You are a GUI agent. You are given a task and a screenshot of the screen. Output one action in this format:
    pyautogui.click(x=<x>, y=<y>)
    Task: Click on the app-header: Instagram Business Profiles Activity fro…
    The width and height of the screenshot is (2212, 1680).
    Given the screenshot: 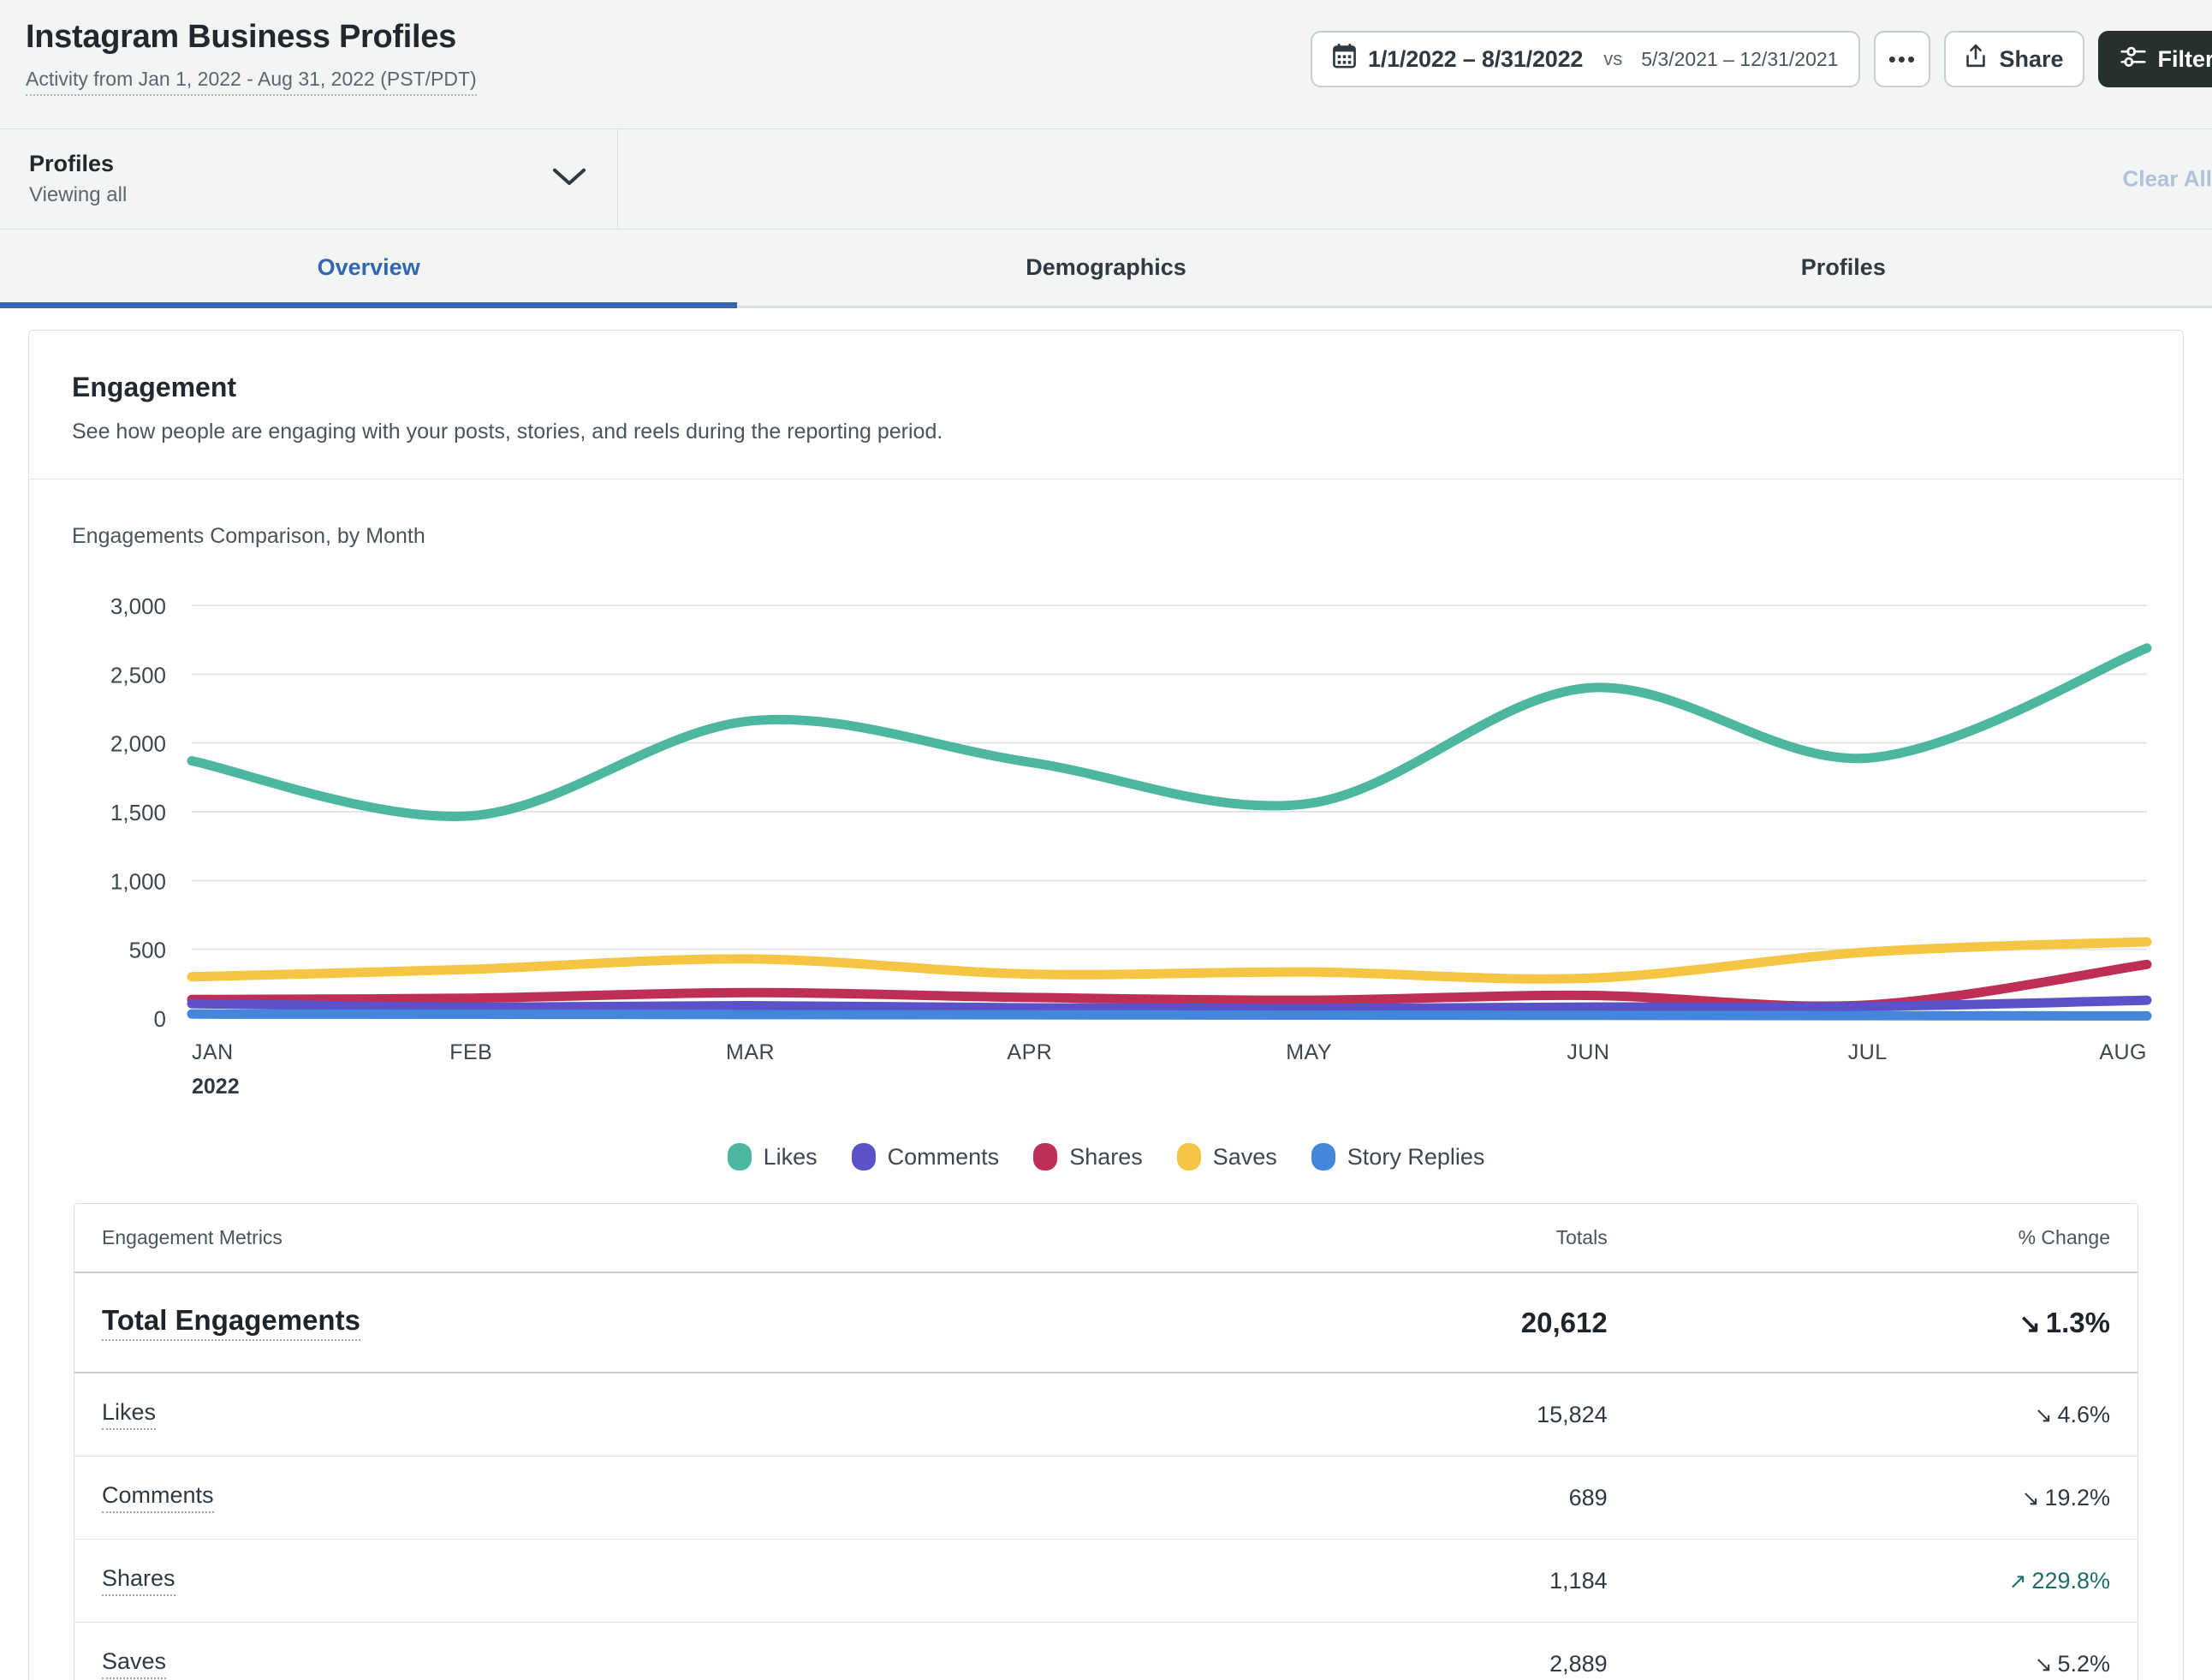 What is the action you would take?
    pyautogui.click(x=1106, y=64)
    